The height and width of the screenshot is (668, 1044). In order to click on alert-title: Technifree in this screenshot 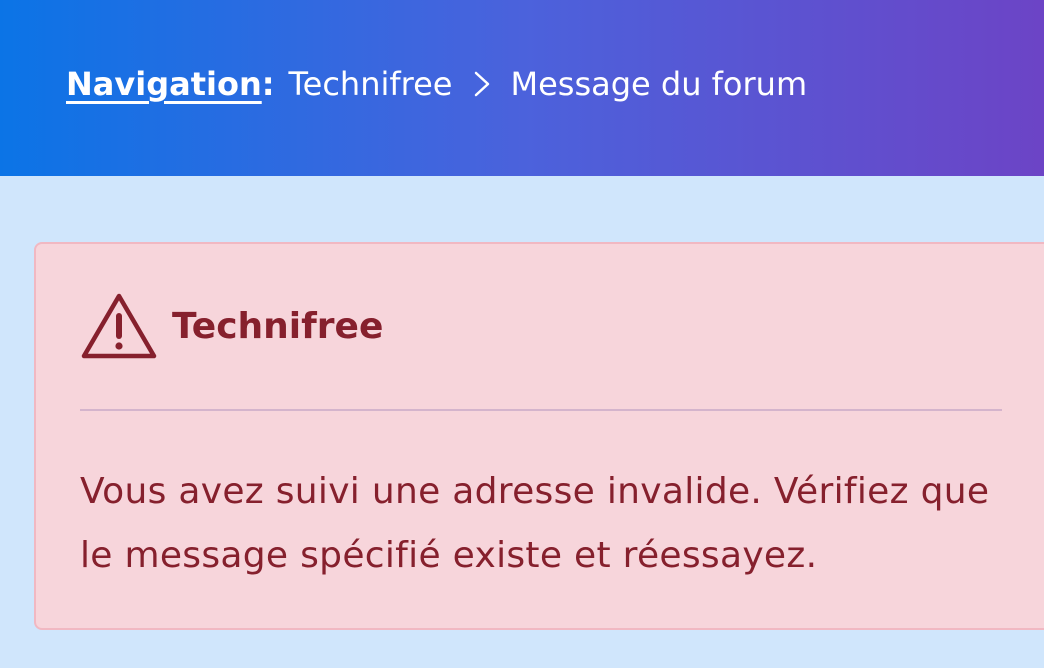, I will do `click(278, 326)`.